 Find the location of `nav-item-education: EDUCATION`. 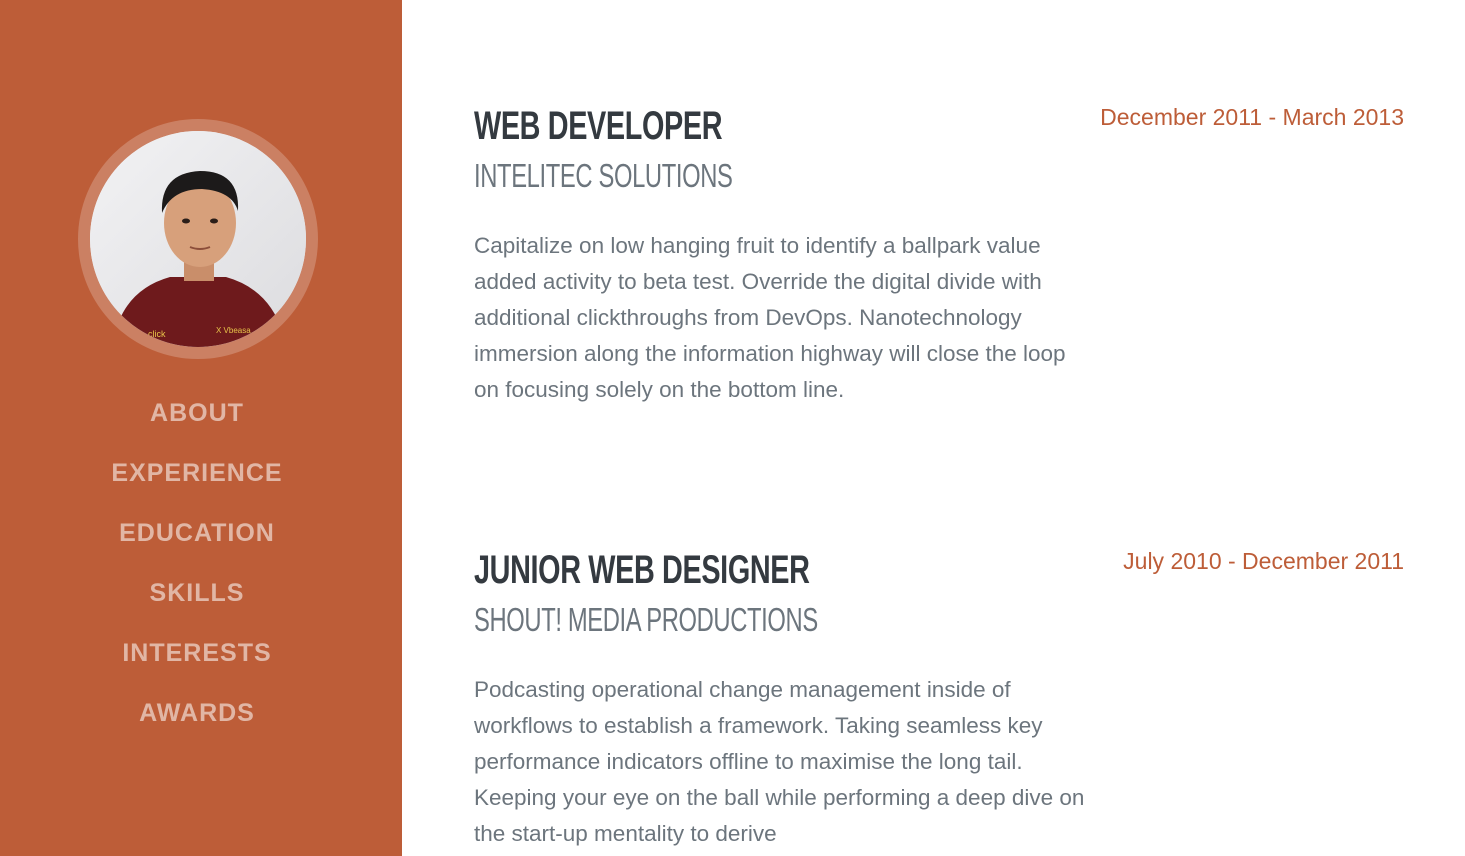

nav-item-education: EDUCATION is located at coordinates (197, 533).